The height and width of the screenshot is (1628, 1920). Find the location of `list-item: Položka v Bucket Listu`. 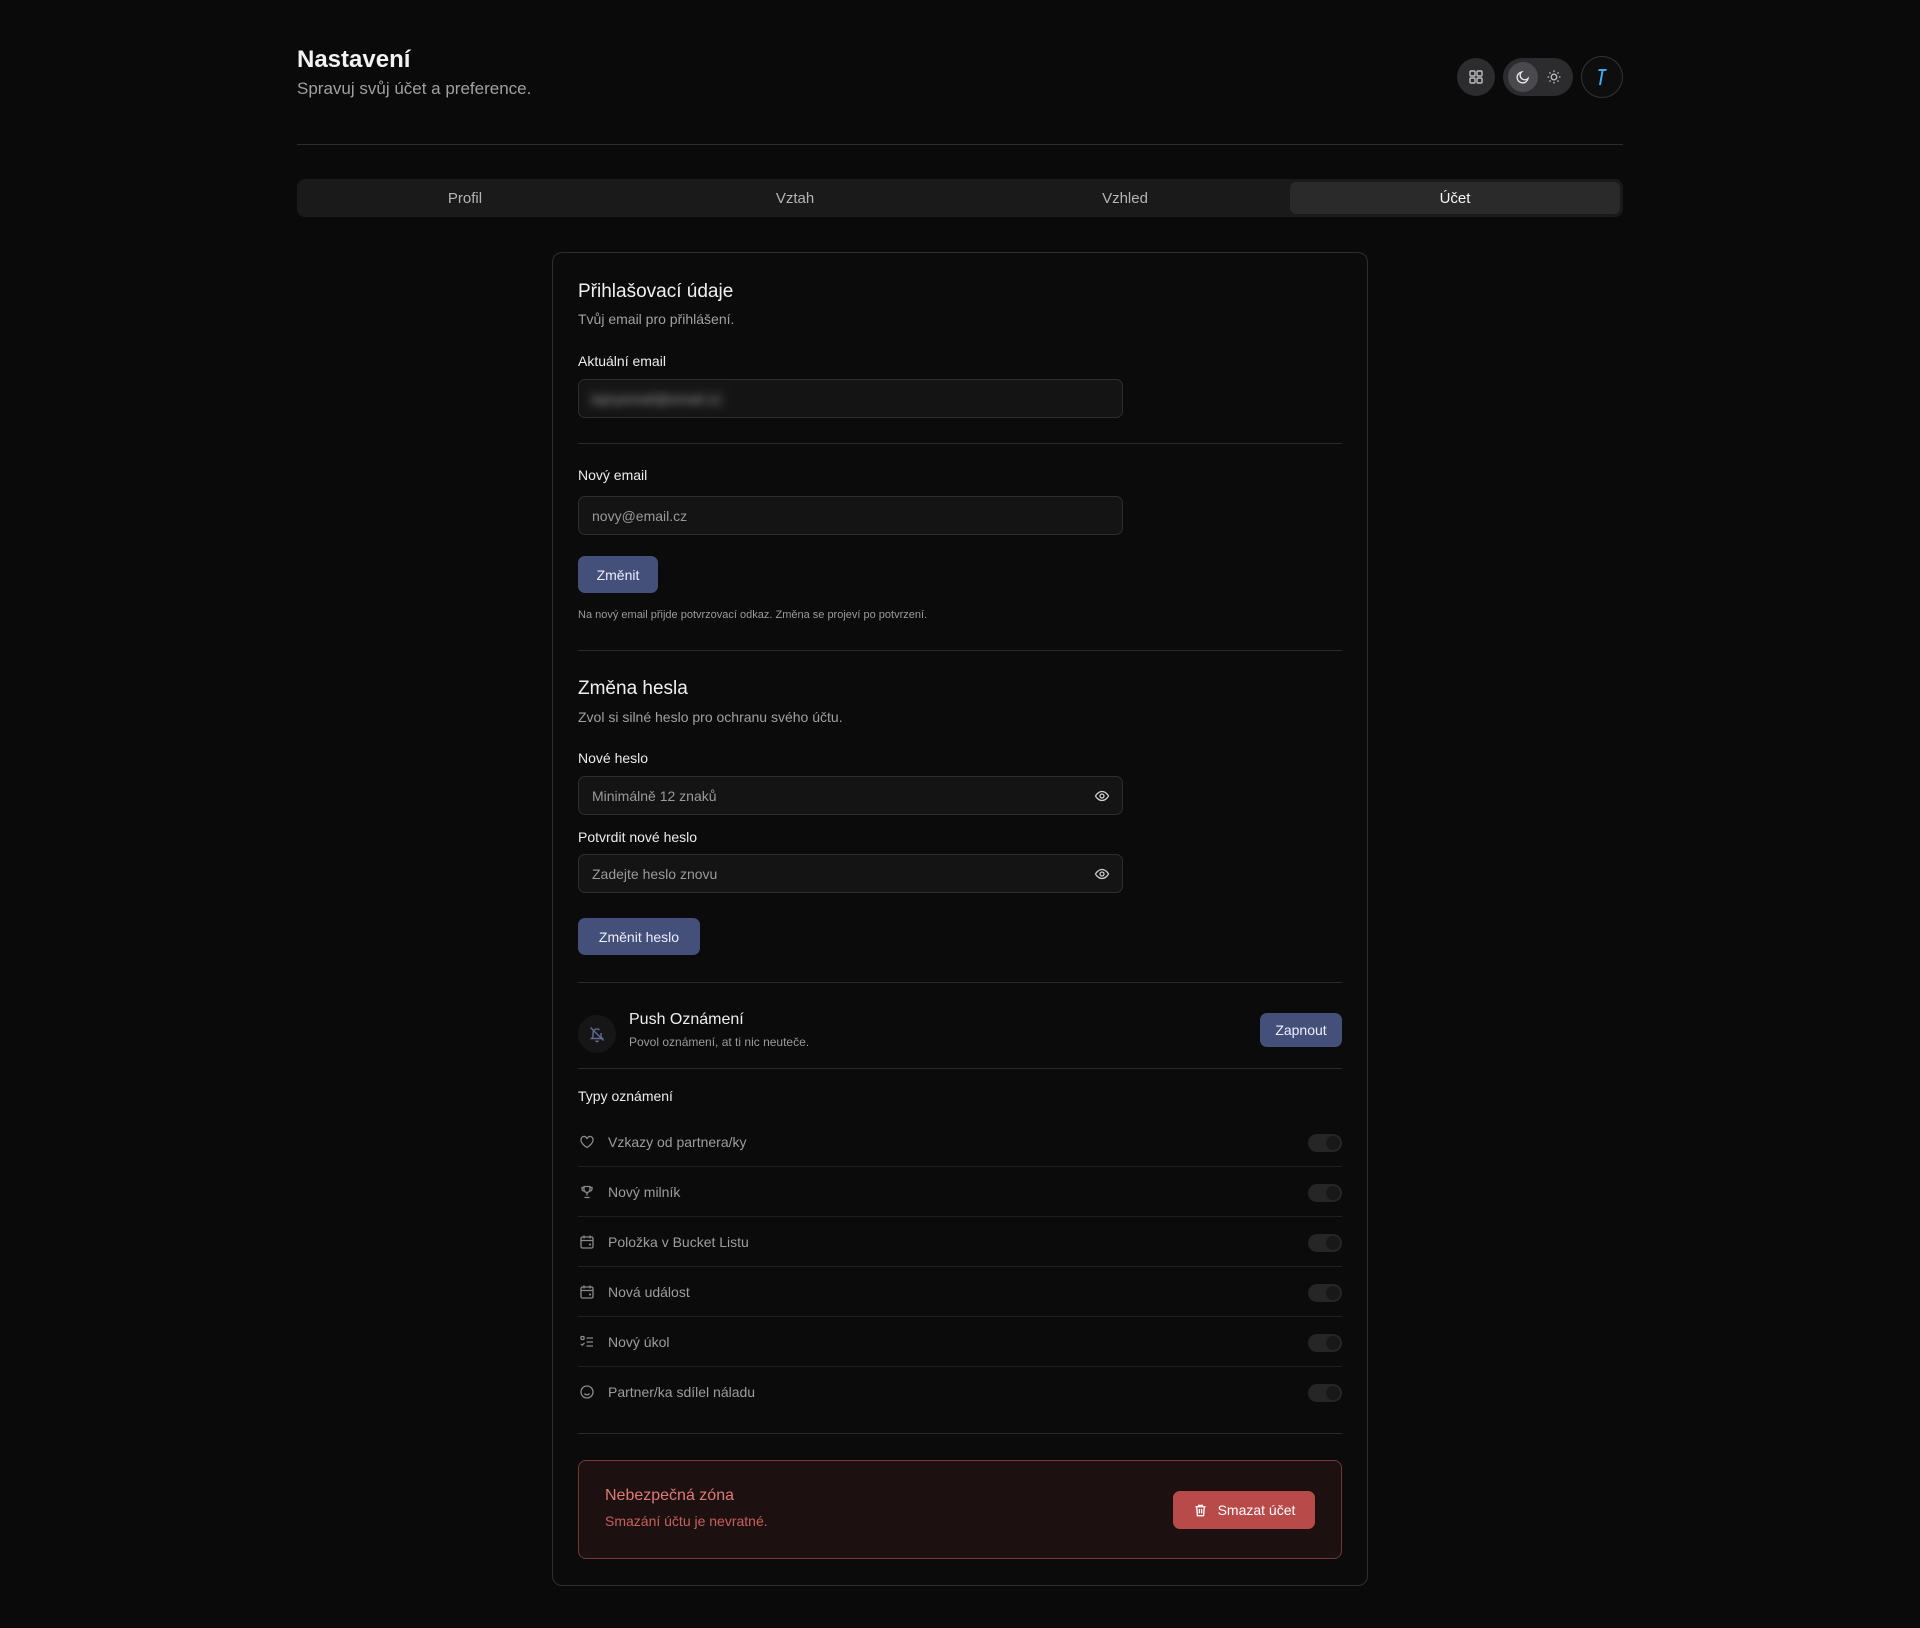

list-item: Položka v Bucket Listu is located at coordinates (960, 1242).